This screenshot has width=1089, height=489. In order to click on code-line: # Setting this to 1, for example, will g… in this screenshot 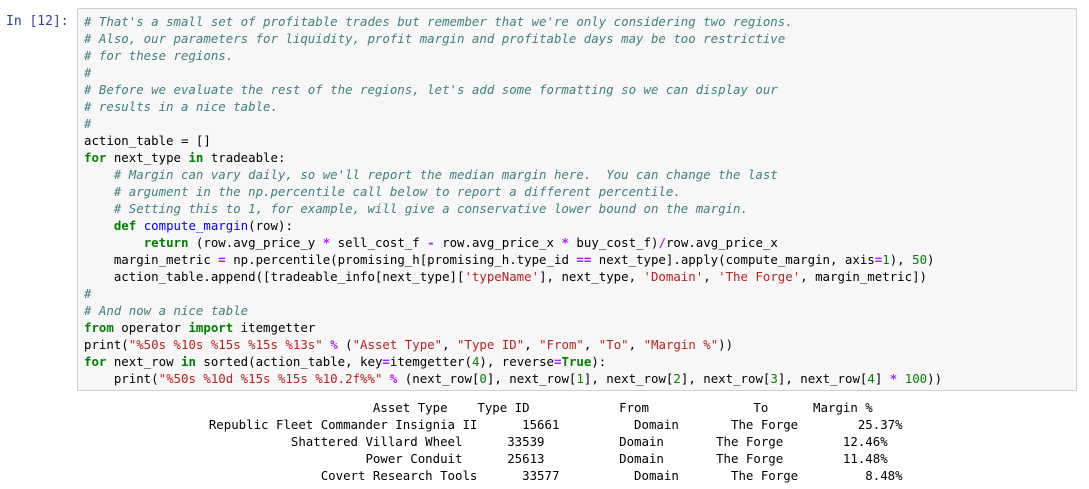, I will do `click(513, 208)`.